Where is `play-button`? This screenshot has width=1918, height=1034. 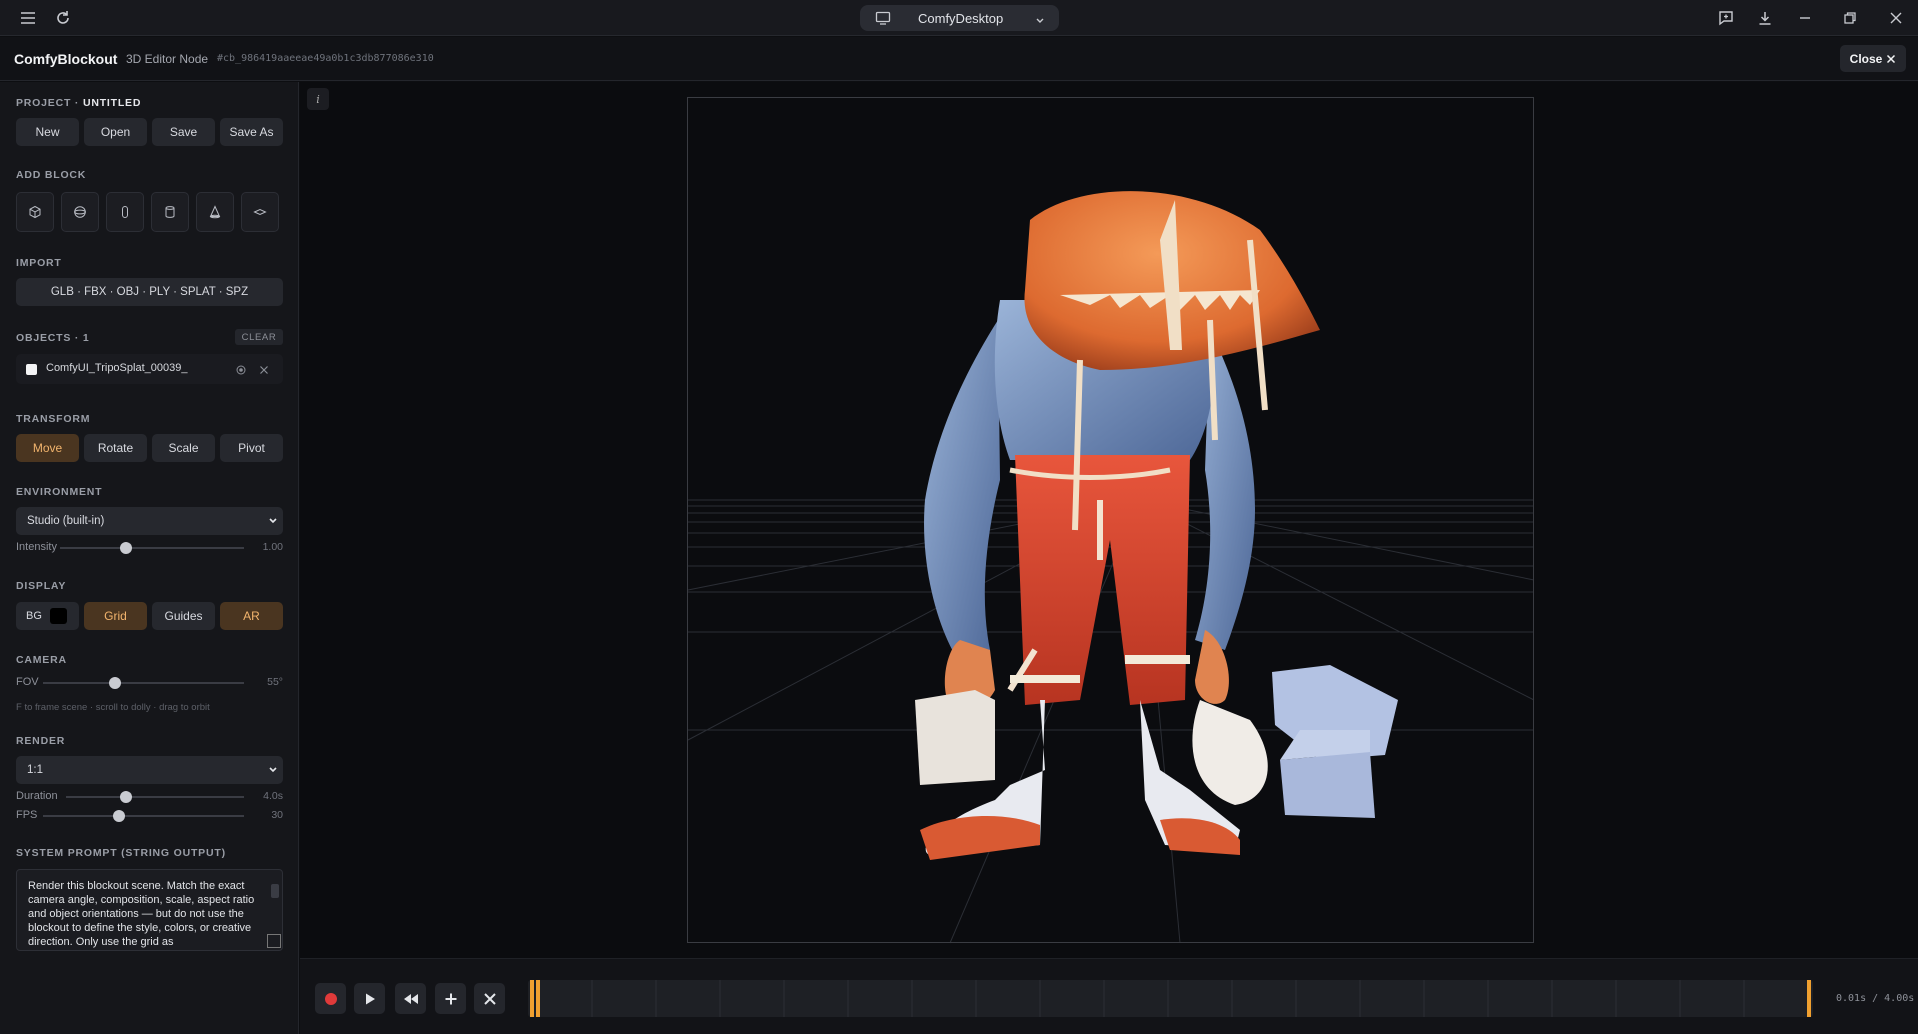
play-button is located at coordinates (369, 998).